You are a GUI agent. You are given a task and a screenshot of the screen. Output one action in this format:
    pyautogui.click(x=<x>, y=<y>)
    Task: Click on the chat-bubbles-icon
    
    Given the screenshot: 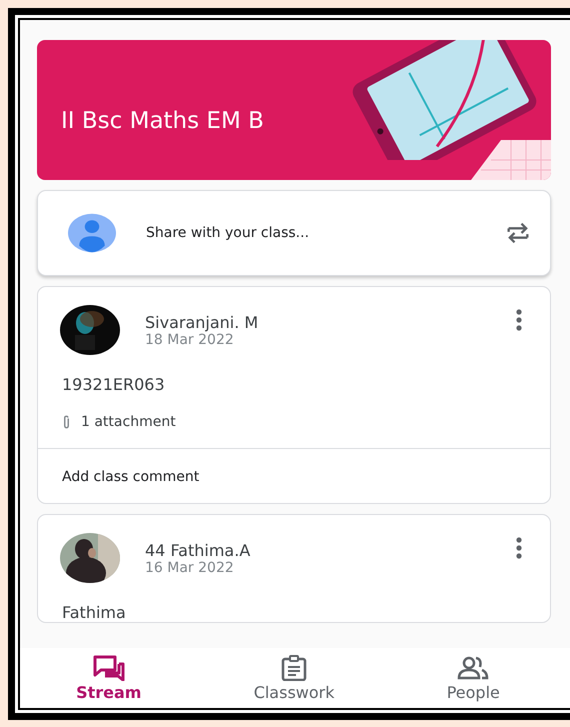 What is the action you would take?
    pyautogui.click(x=108, y=667)
    